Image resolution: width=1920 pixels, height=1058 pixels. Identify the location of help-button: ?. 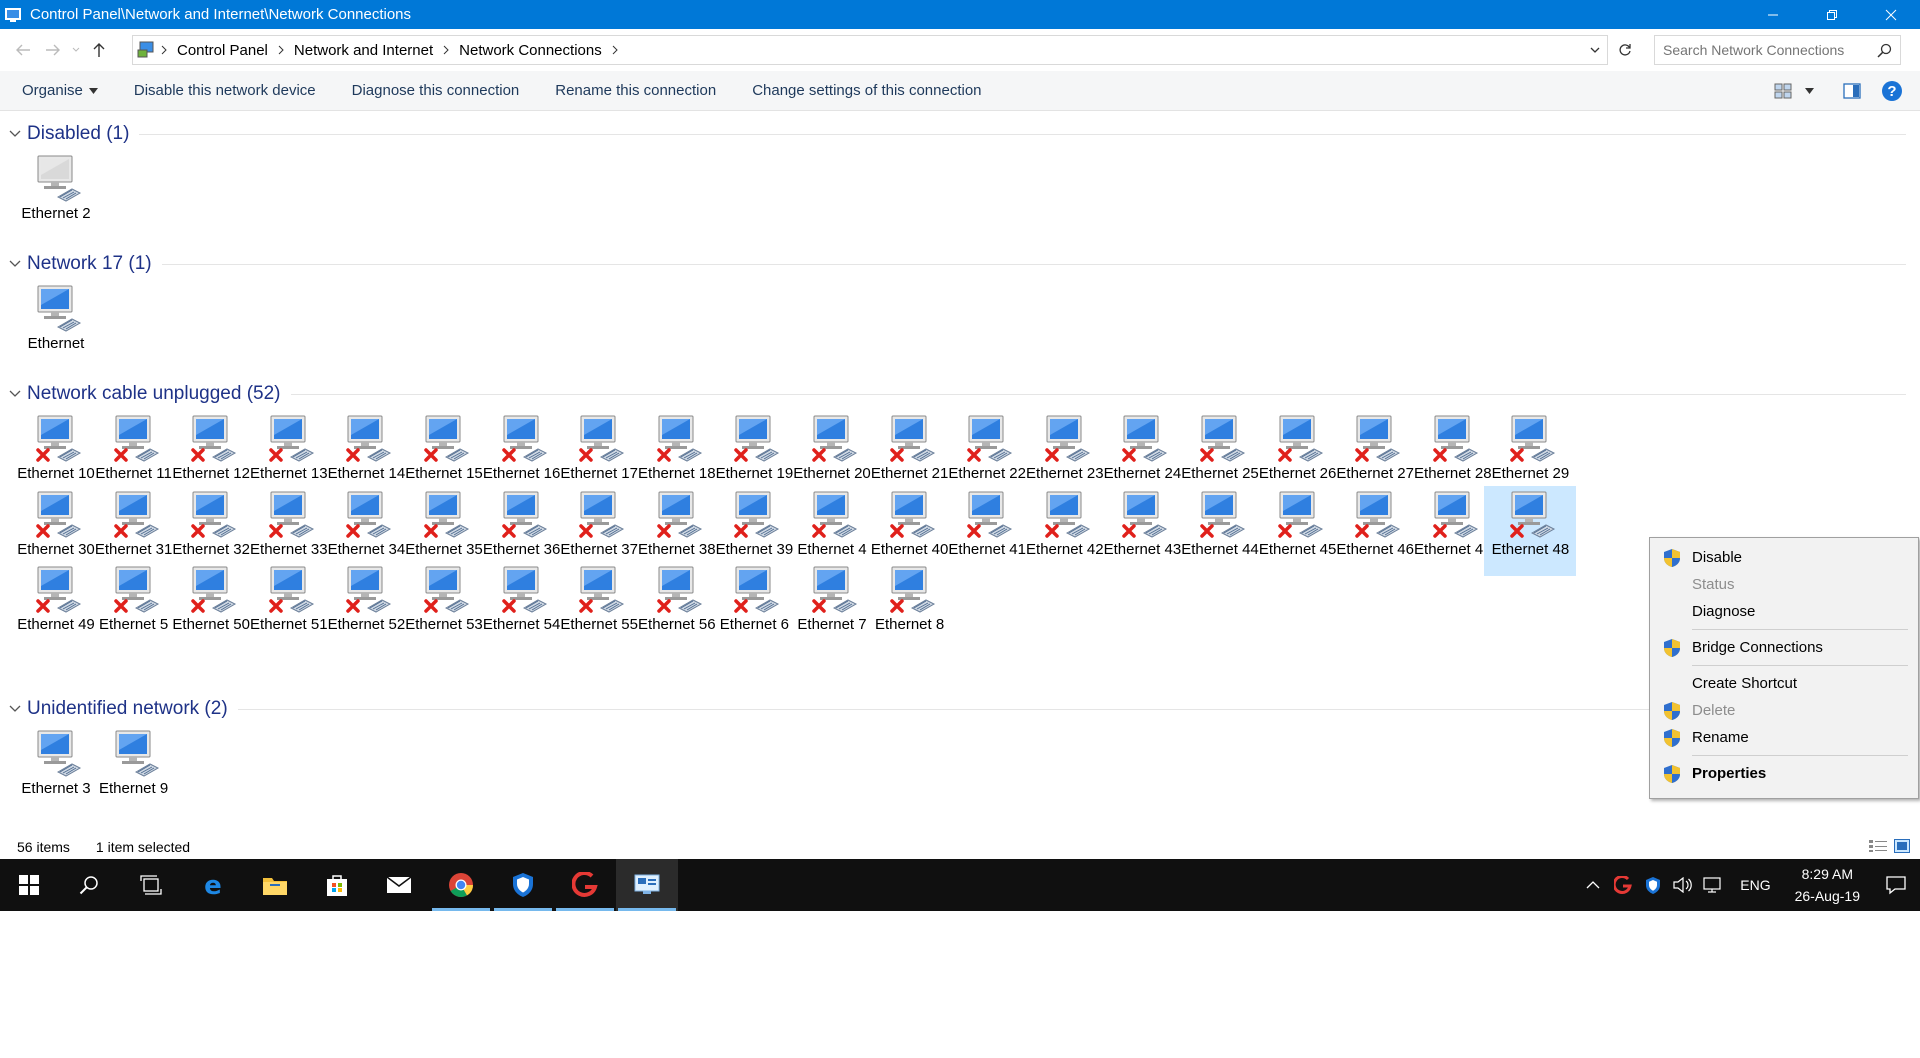
(1892, 91).